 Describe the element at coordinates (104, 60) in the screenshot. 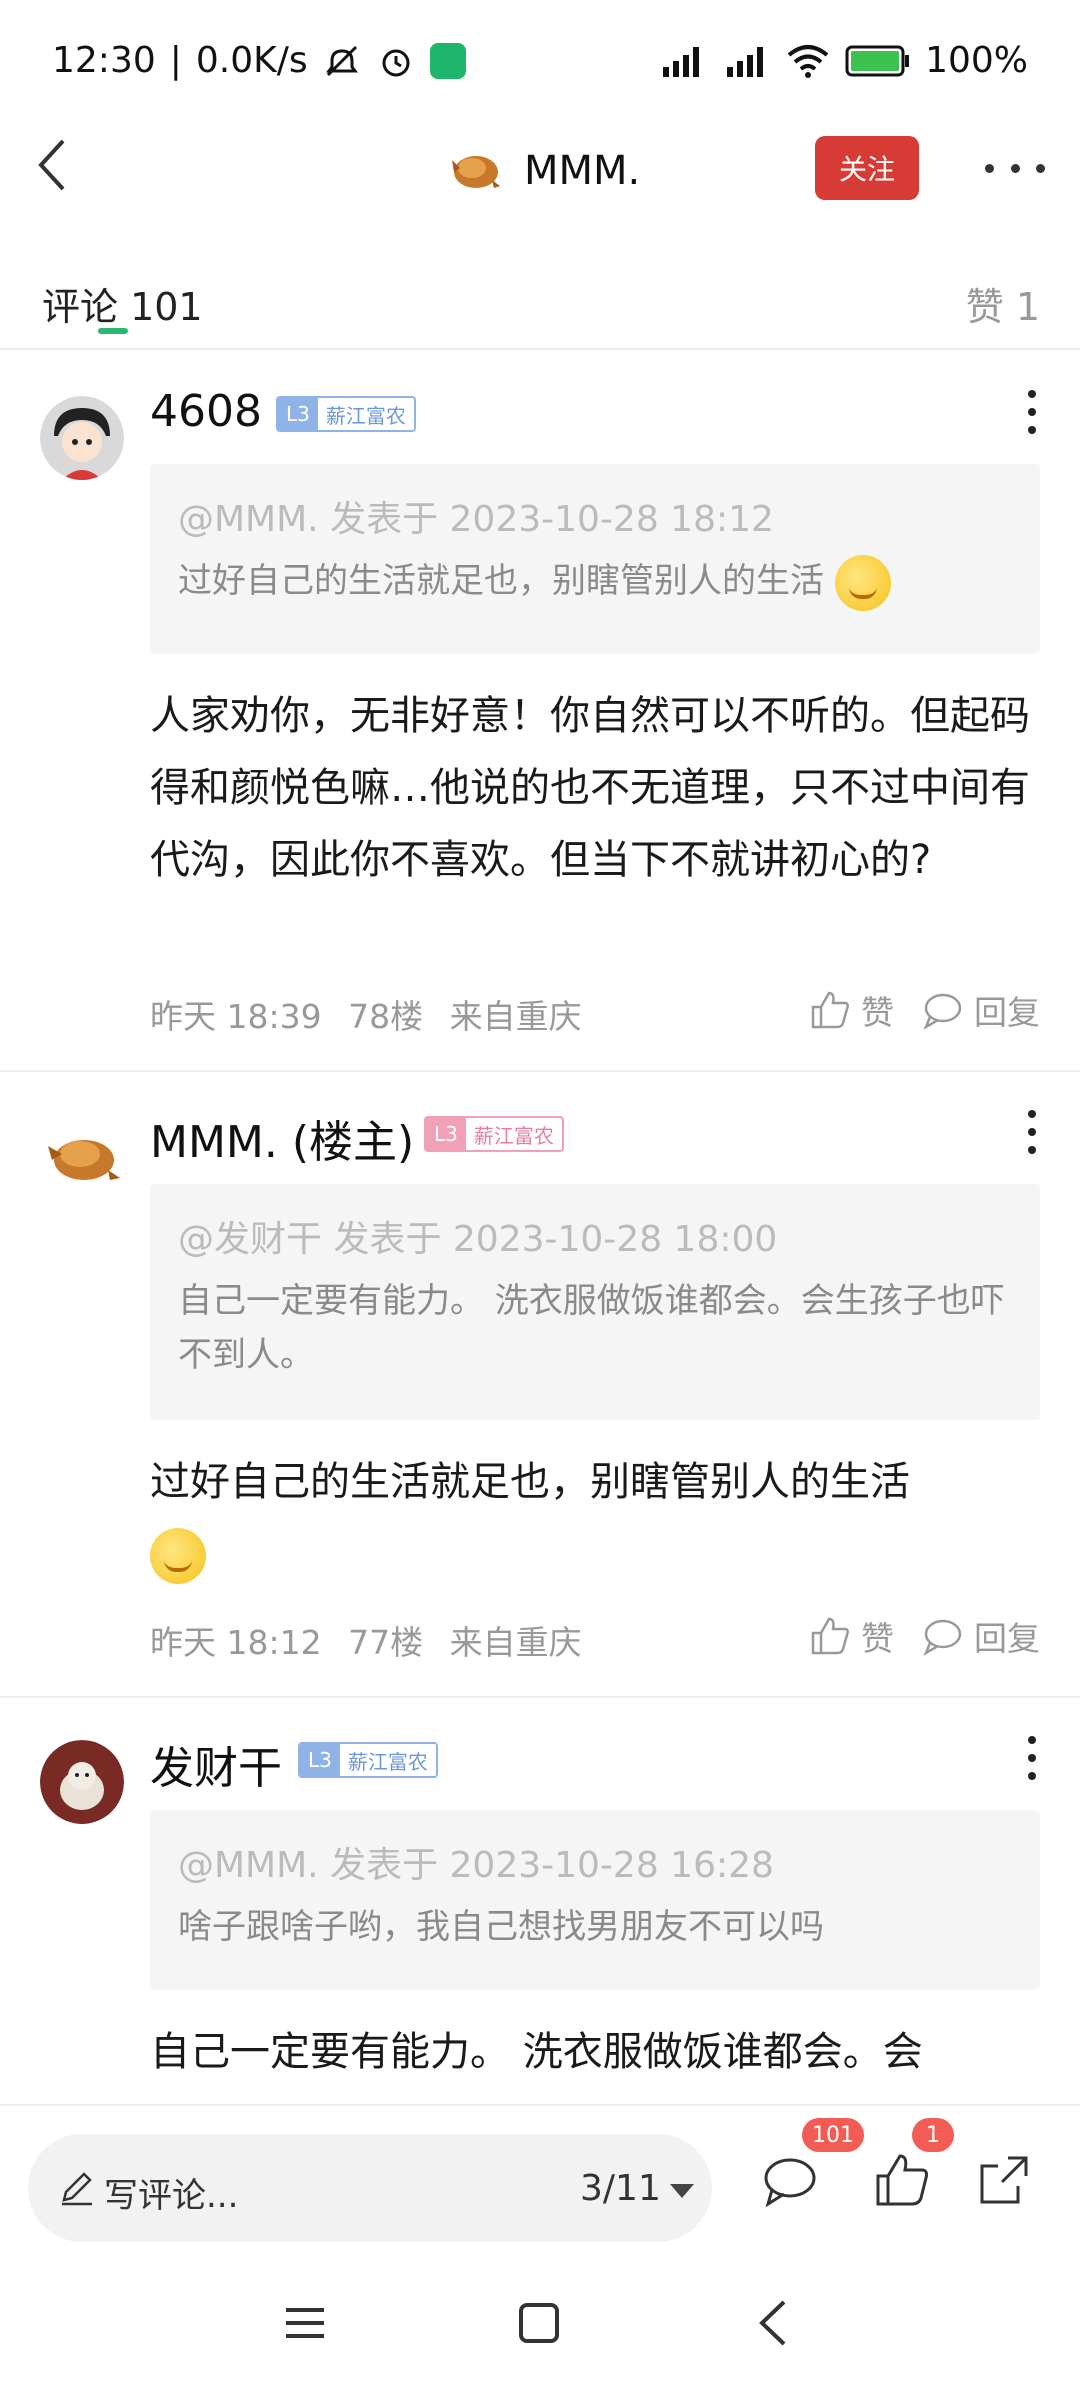

I see `status-time: 12:30` at that location.